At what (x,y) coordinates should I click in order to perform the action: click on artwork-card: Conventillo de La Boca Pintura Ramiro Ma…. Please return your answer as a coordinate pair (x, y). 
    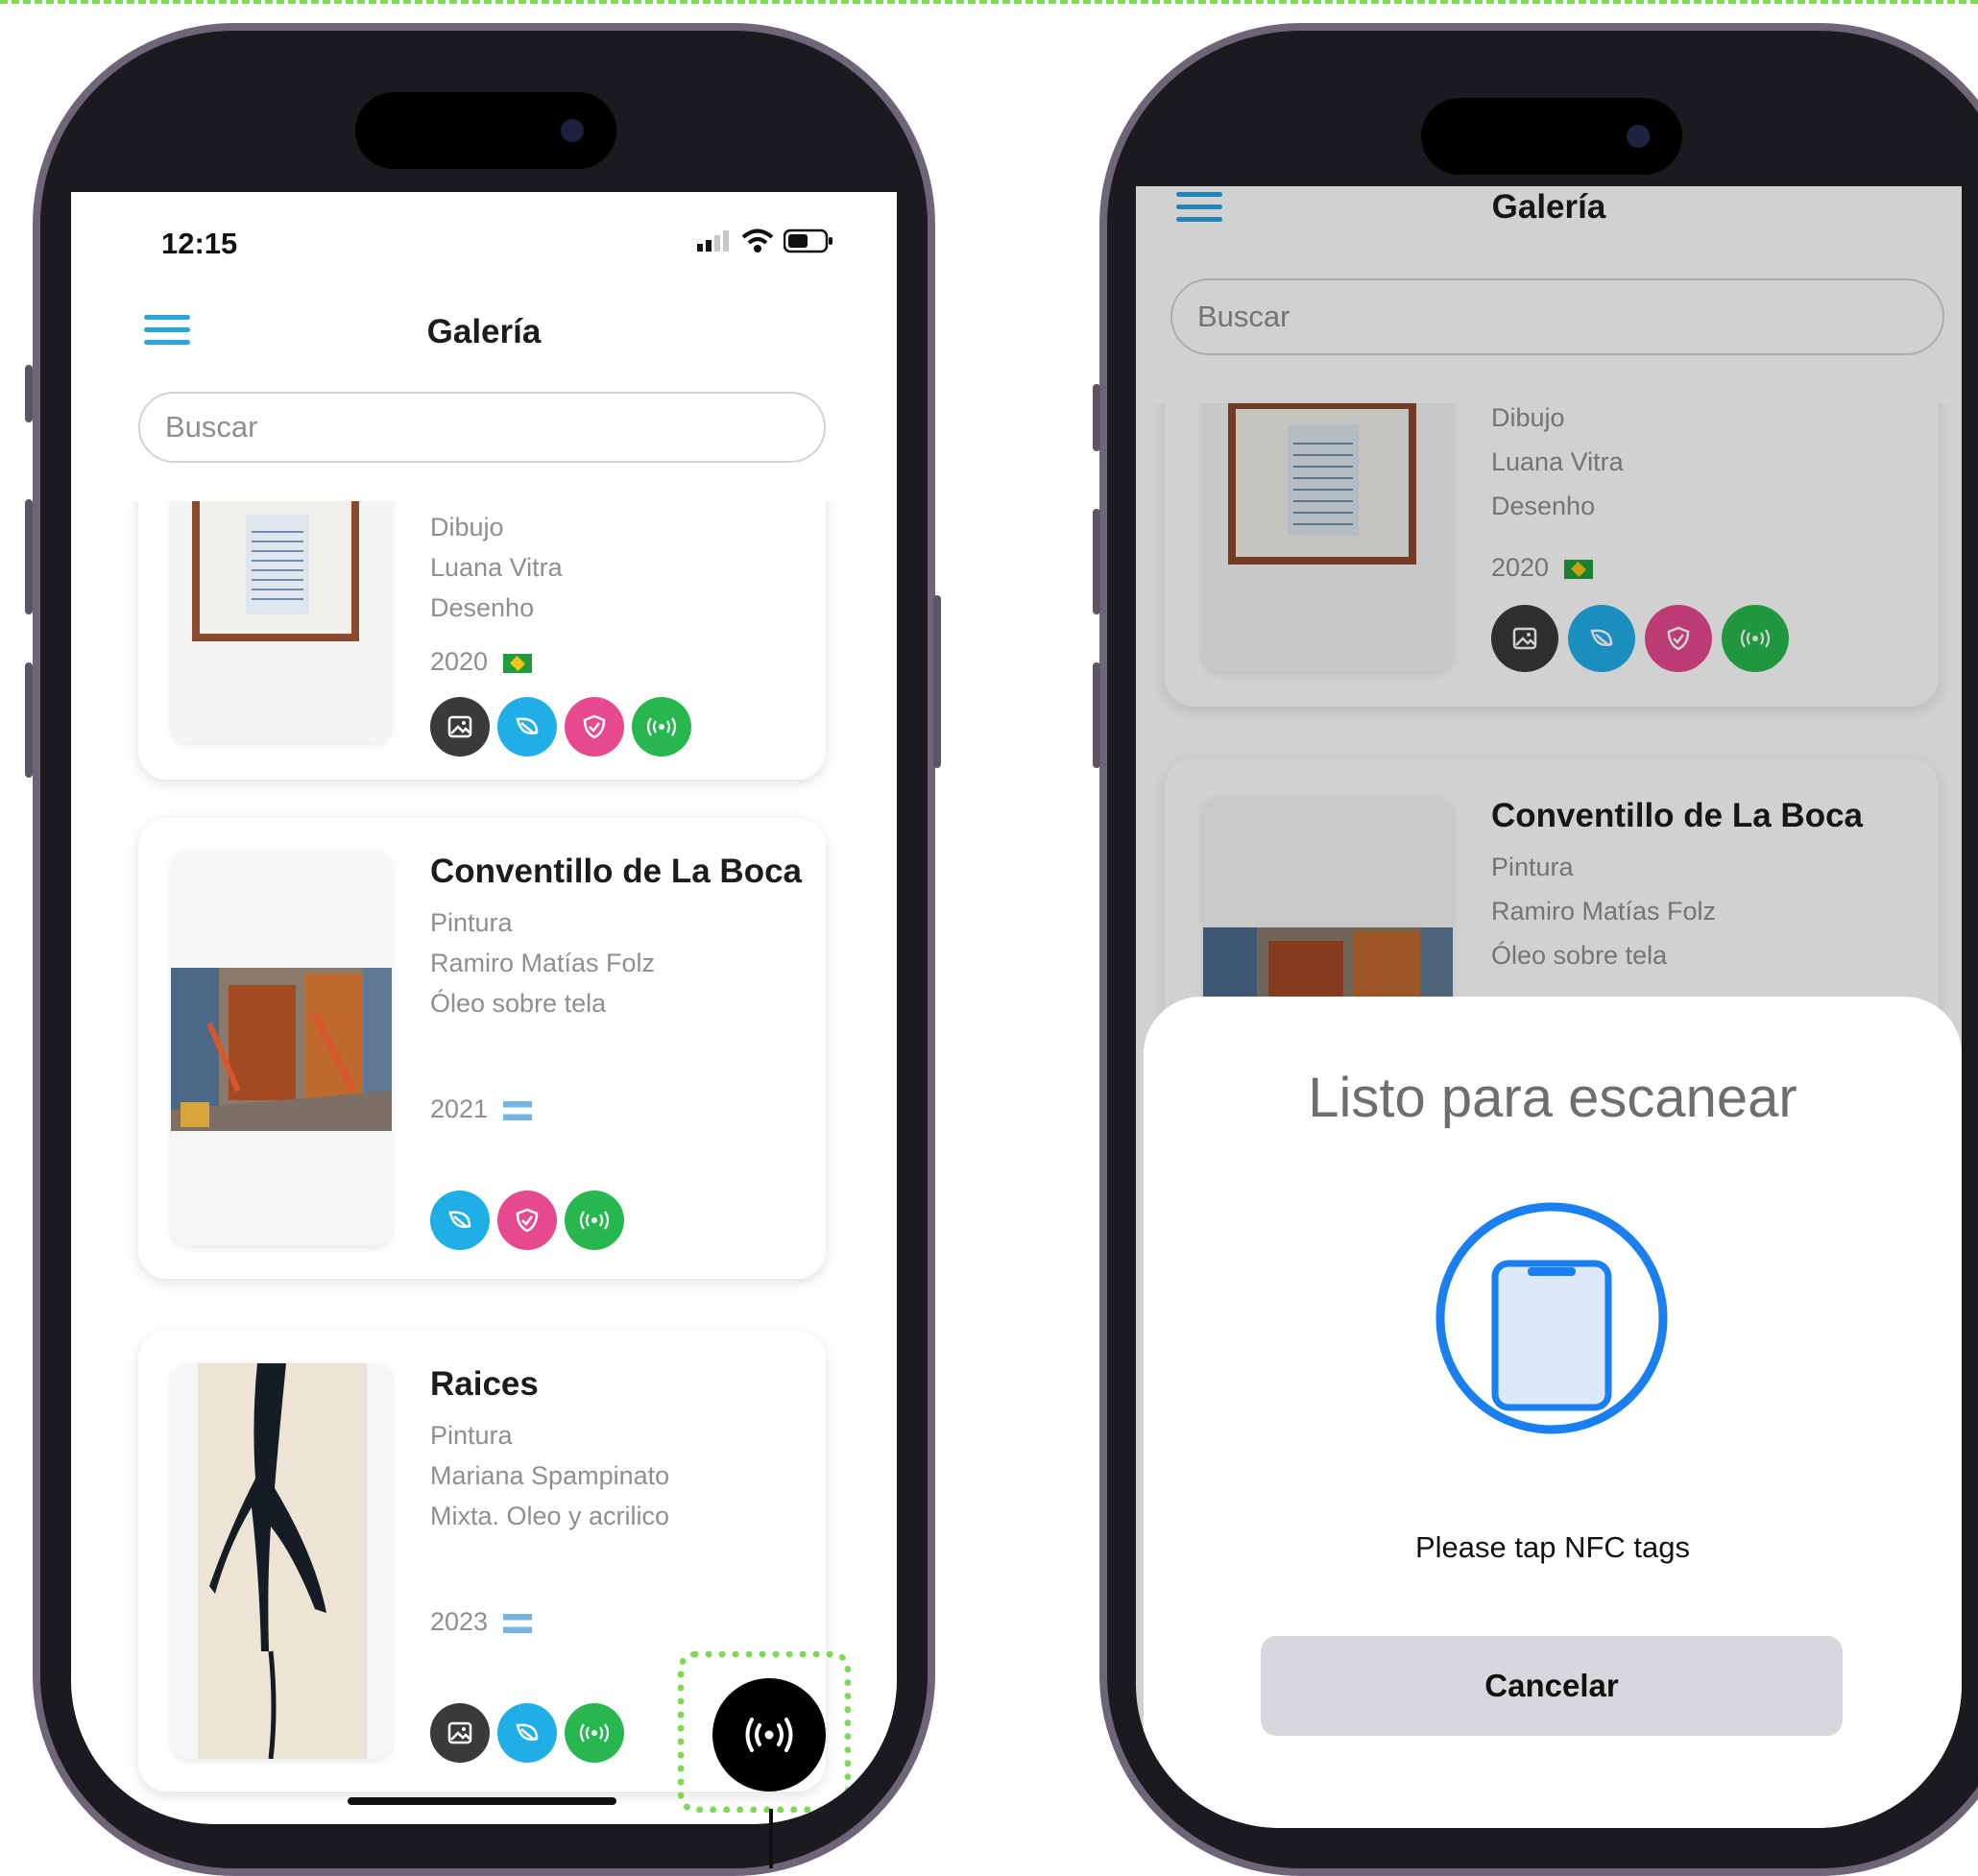
    Looking at the image, I should click on (482, 1048).